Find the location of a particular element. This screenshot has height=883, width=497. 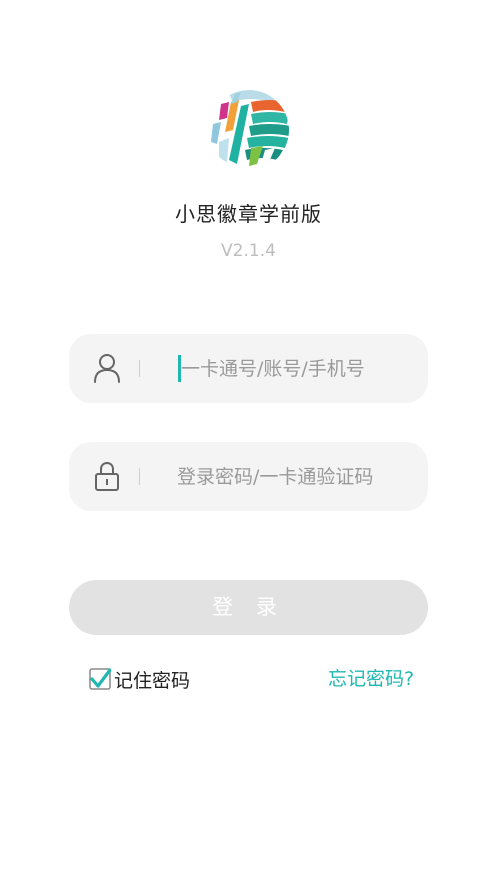

account-input is located at coordinates (296, 368).